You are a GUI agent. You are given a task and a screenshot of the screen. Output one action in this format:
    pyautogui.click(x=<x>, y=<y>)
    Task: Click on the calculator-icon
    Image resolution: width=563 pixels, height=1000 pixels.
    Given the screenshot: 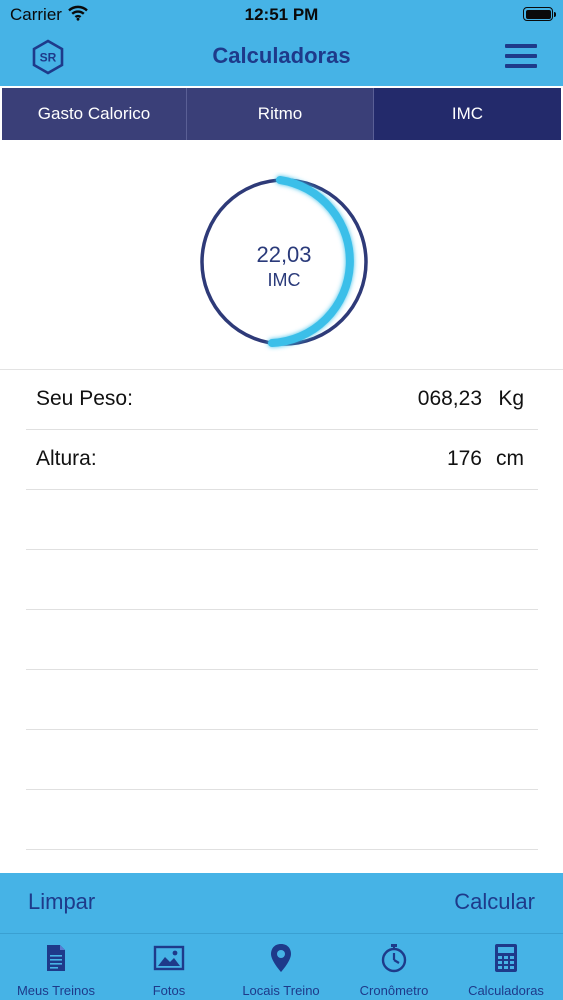 What is the action you would take?
    pyautogui.click(x=506, y=958)
    